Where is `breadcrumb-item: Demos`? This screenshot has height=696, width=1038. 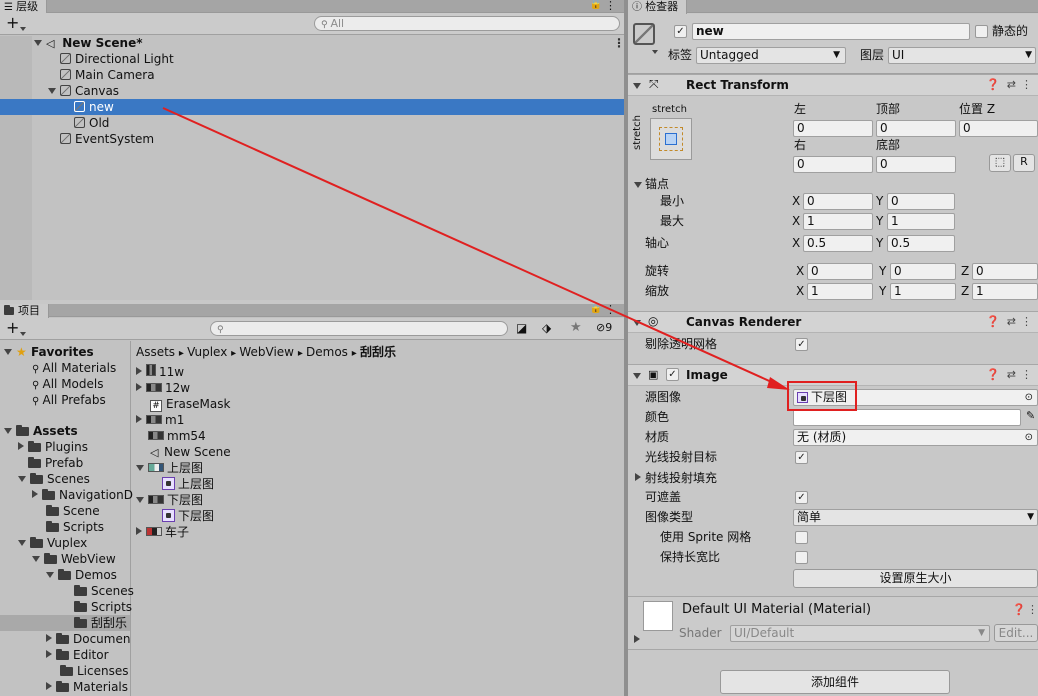 breadcrumb-item: Demos is located at coordinates (327, 352).